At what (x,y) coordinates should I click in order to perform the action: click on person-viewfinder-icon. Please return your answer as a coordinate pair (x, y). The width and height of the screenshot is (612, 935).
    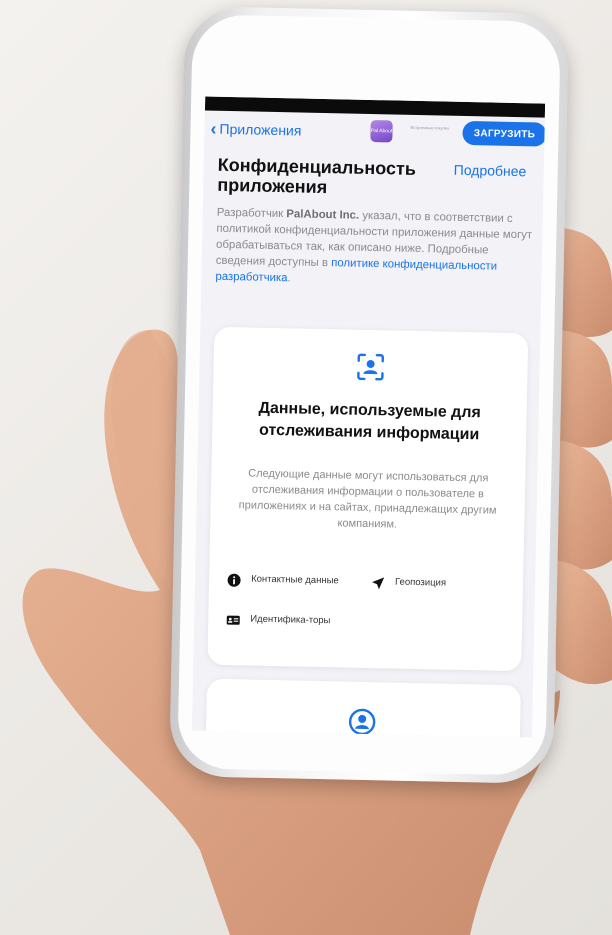
    Looking at the image, I should click on (370, 367).